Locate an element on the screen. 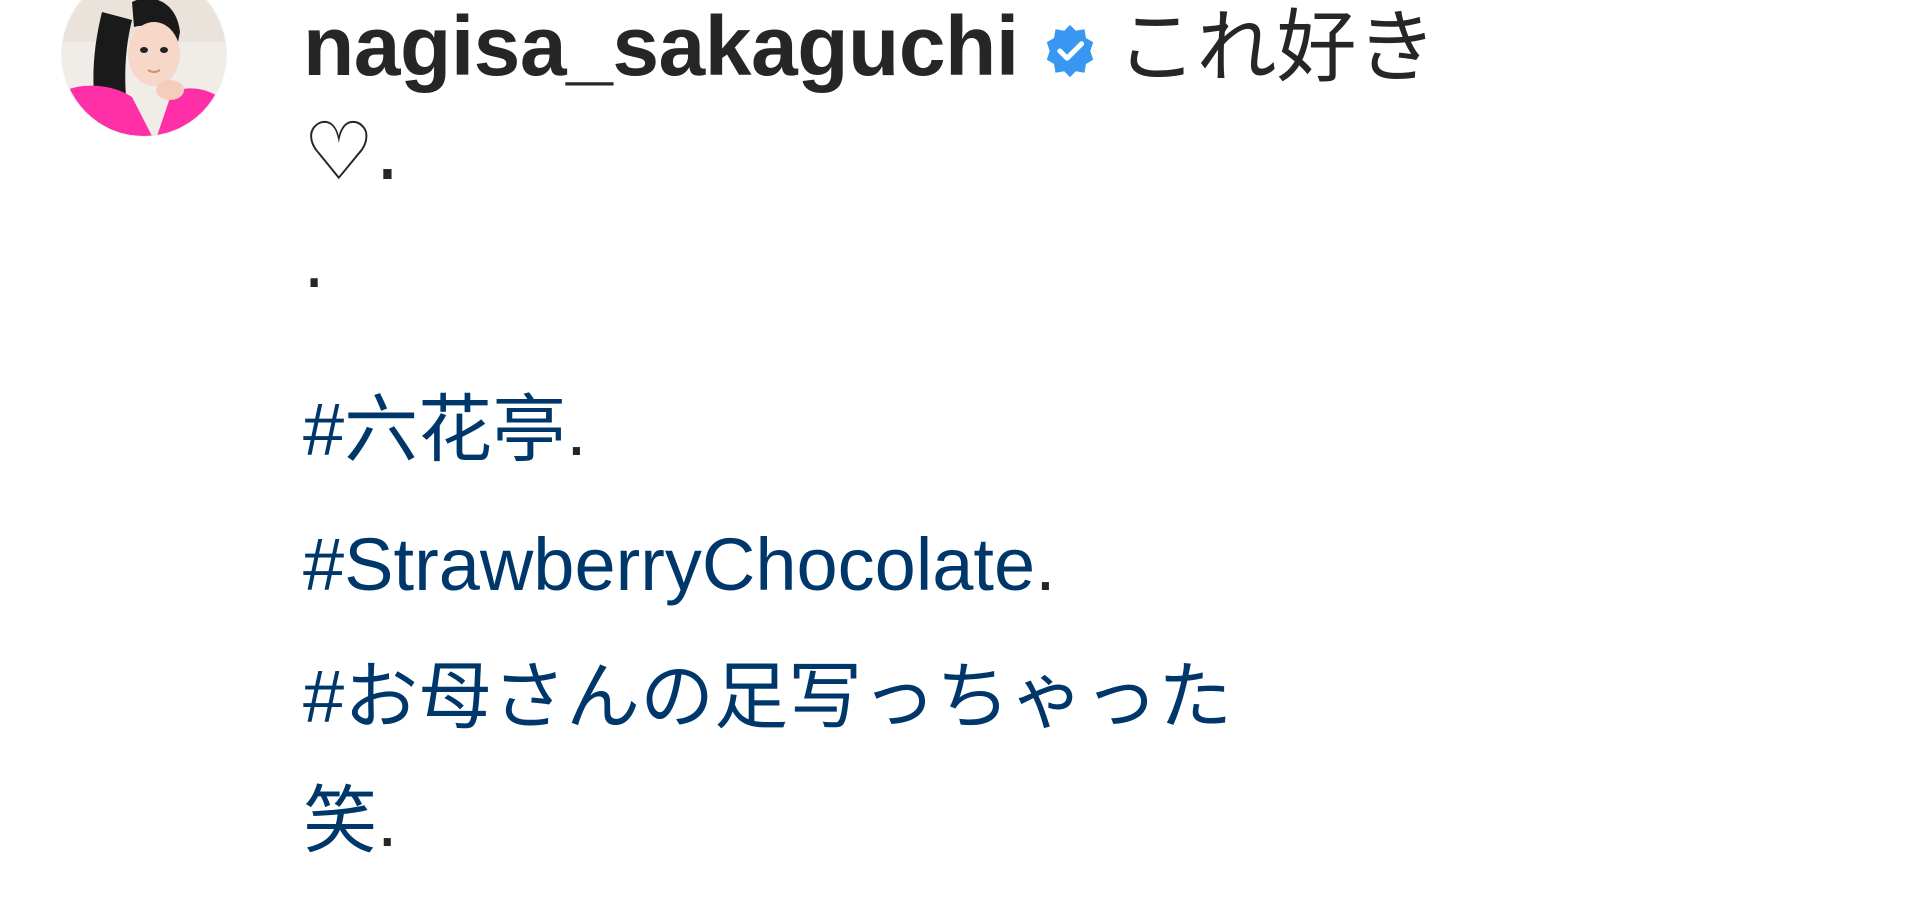 The image size is (1920, 902). caption-line-1: nagisa_sakaguchi これ好き is located at coordinates (870, 46).